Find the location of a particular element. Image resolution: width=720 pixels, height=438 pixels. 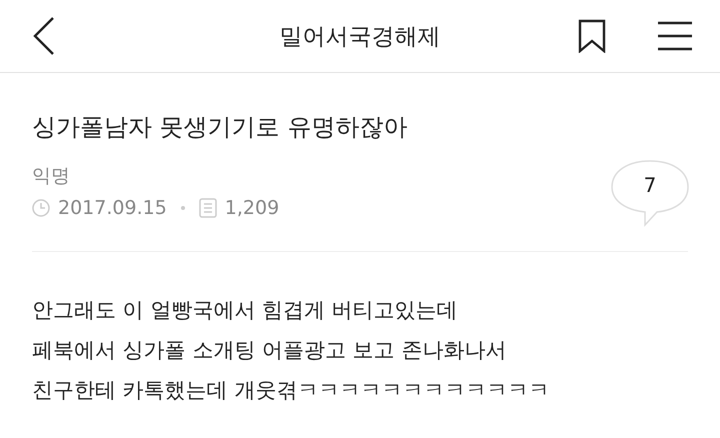

document-icon is located at coordinates (207, 208).